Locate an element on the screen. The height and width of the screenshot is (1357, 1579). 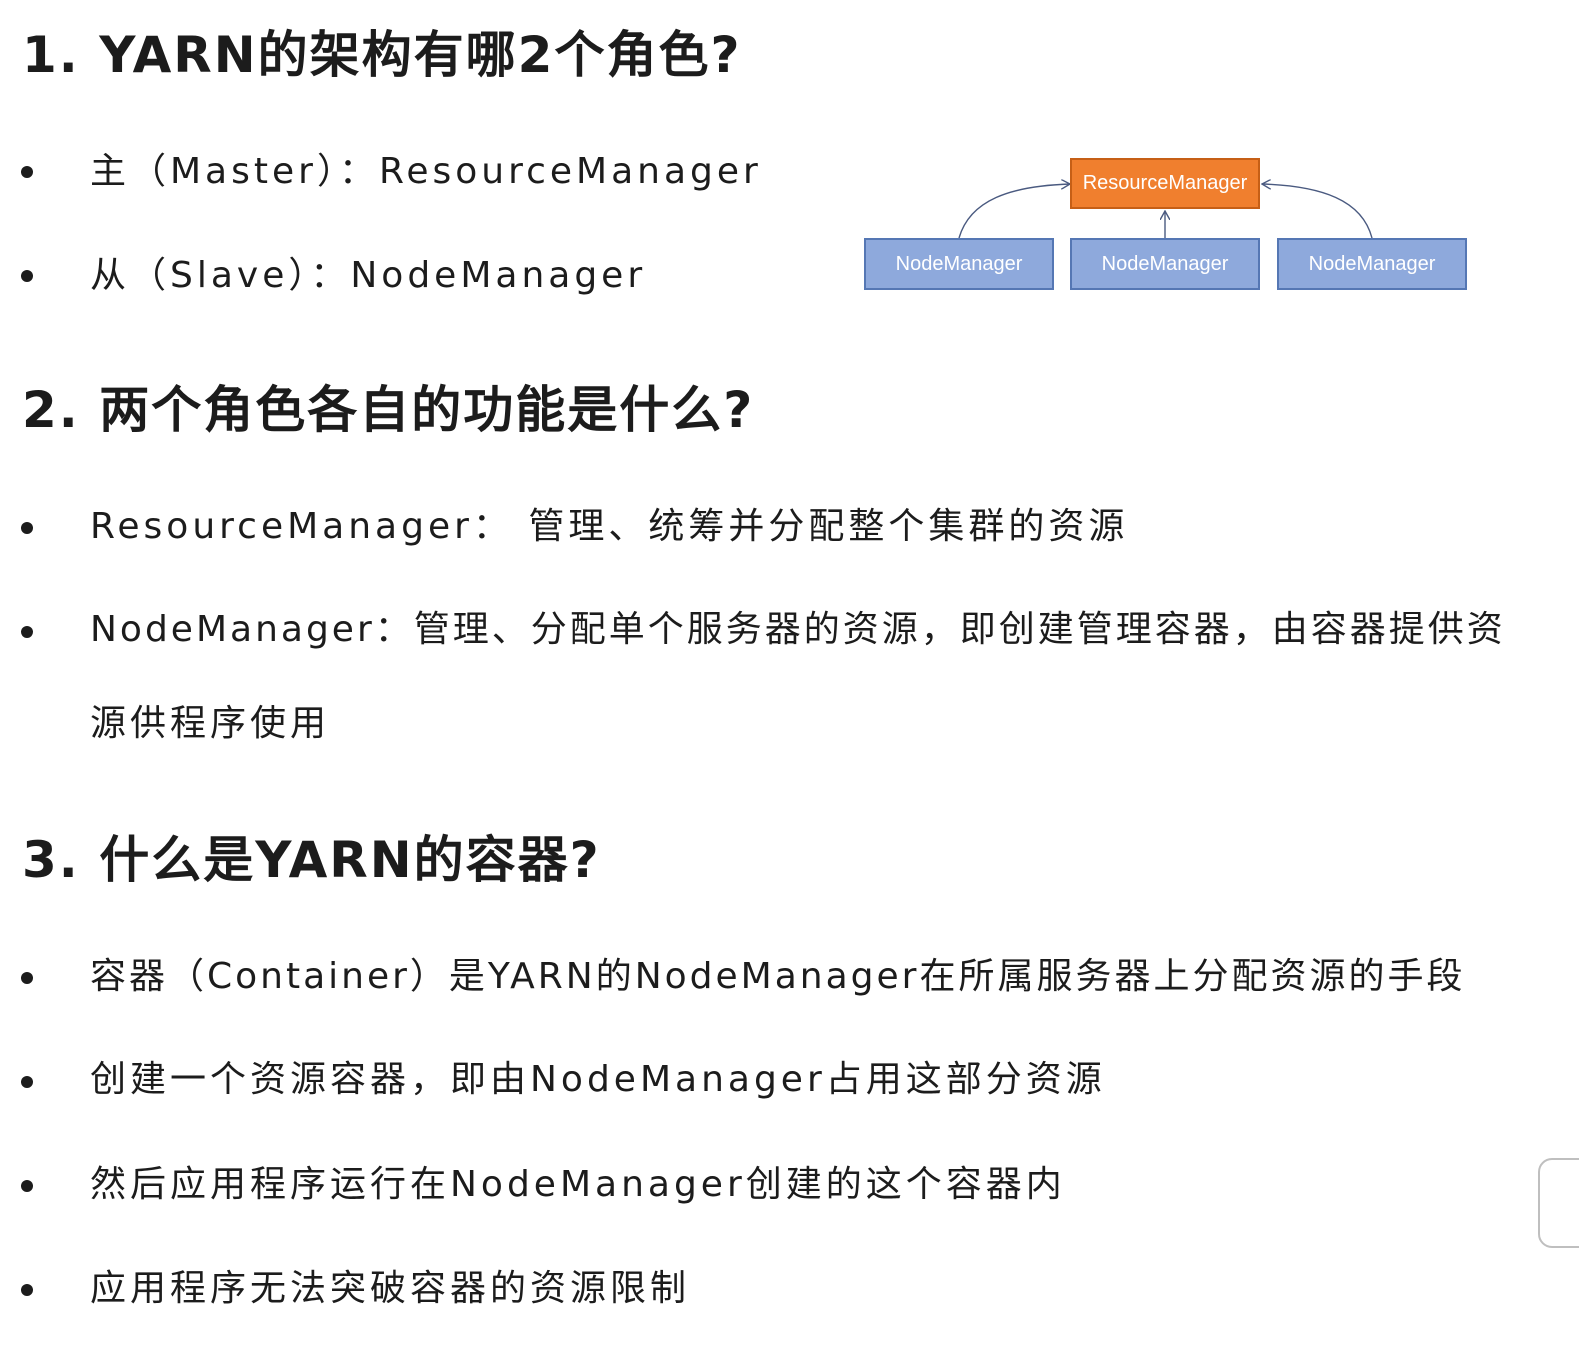
resource-limit-text: 应用程序无法突破容器的资源限制 is located at coordinates (390, 1288).